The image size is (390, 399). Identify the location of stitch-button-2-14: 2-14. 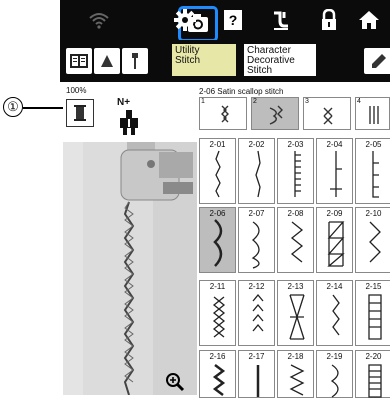
(334, 313).